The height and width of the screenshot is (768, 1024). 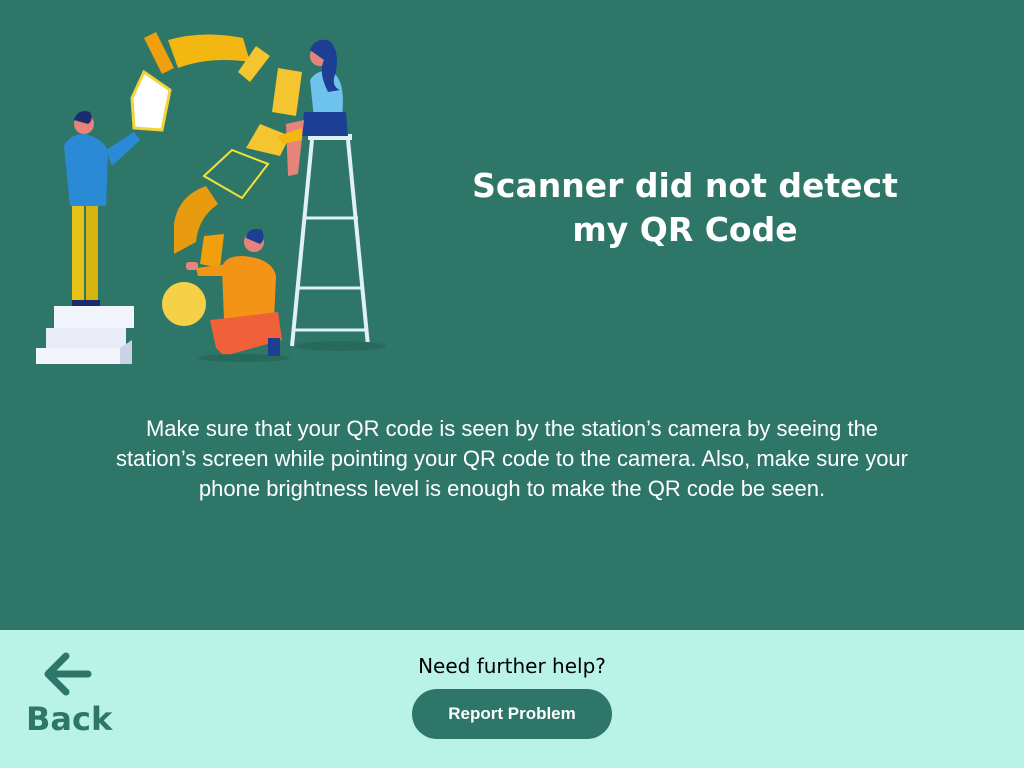 What do you see at coordinates (512, 714) in the screenshot?
I see `report-problem-button: Report Problem` at bounding box center [512, 714].